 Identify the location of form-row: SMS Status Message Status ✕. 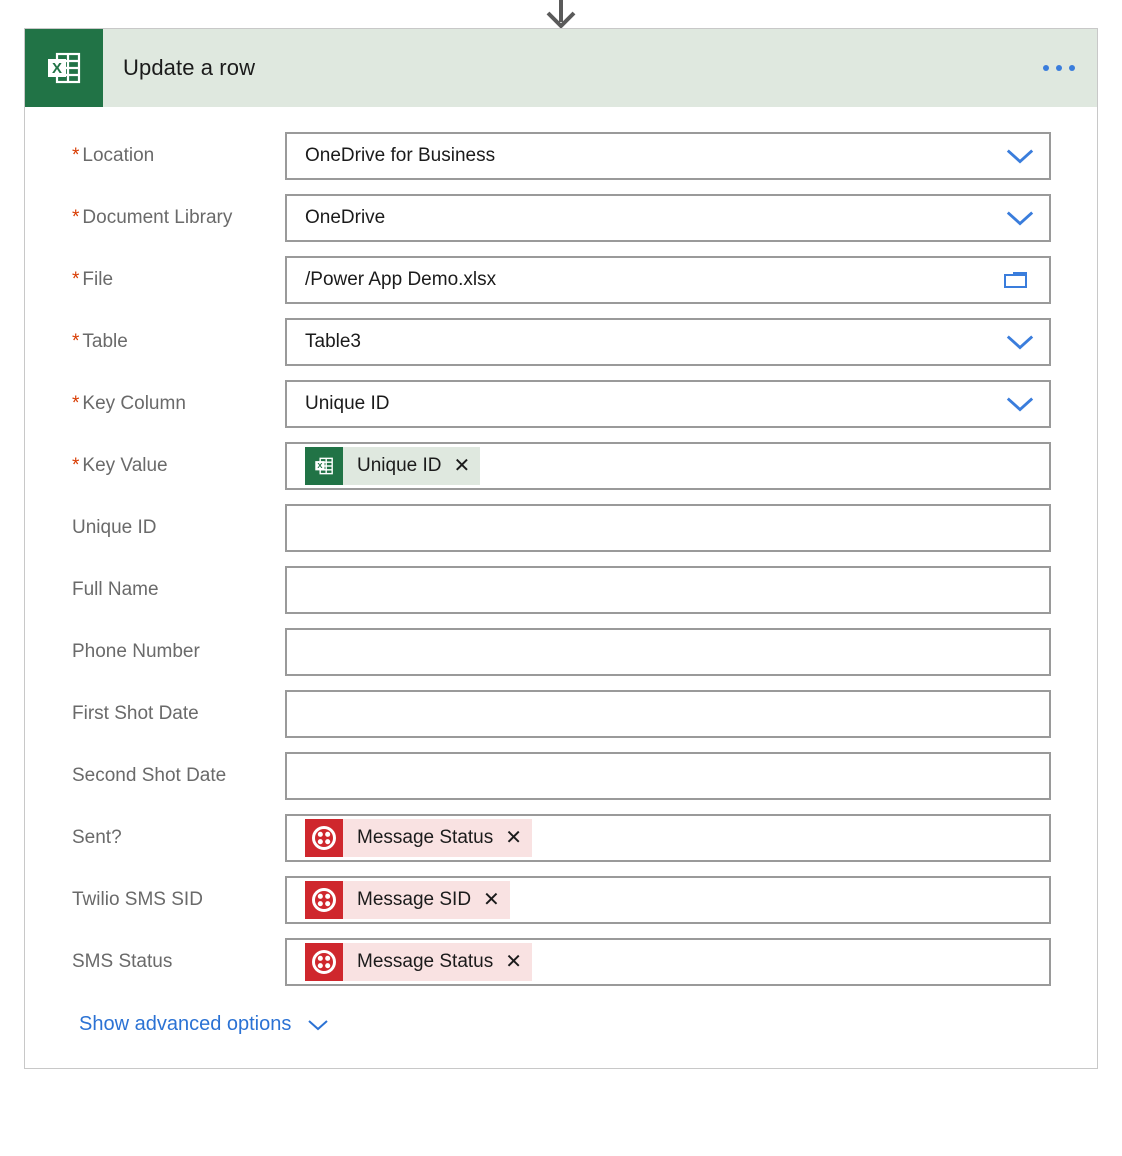
(561, 962).